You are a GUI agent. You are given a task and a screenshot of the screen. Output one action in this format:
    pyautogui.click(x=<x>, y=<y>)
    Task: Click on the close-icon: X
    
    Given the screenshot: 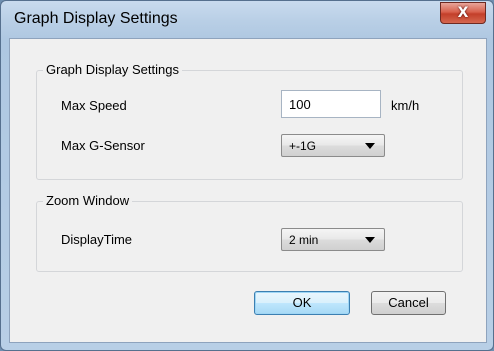 What is the action you would take?
    pyautogui.click(x=463, y=13)
    